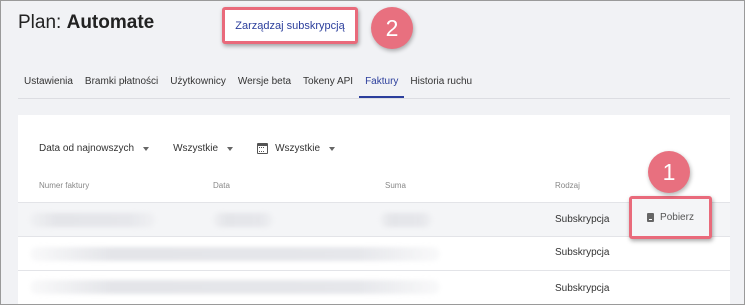  What do you see at coordinates (263, 148) in the screenshot?
I see `calendar-icon` at bounding box center [263, 148].